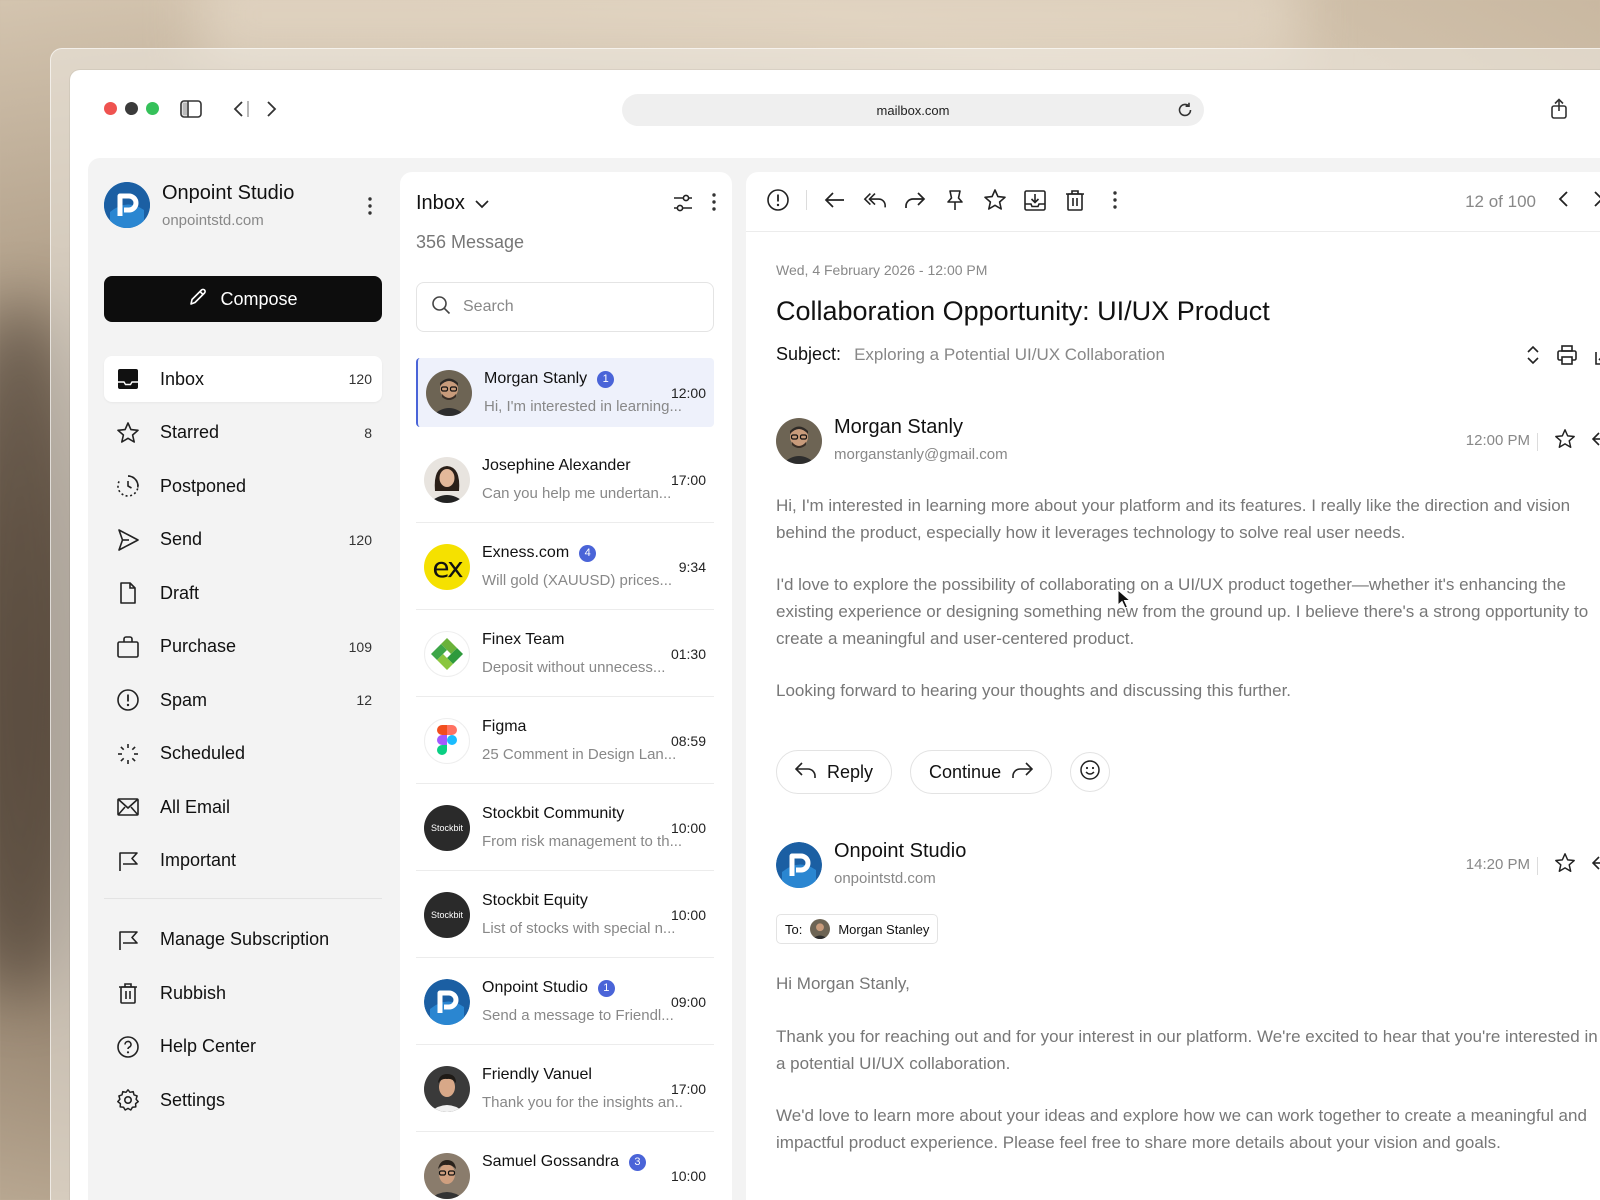 The width and height of the screenshot is (1600, 1200). I want to click on address-bar: mailbox.com, so click(913, 110).